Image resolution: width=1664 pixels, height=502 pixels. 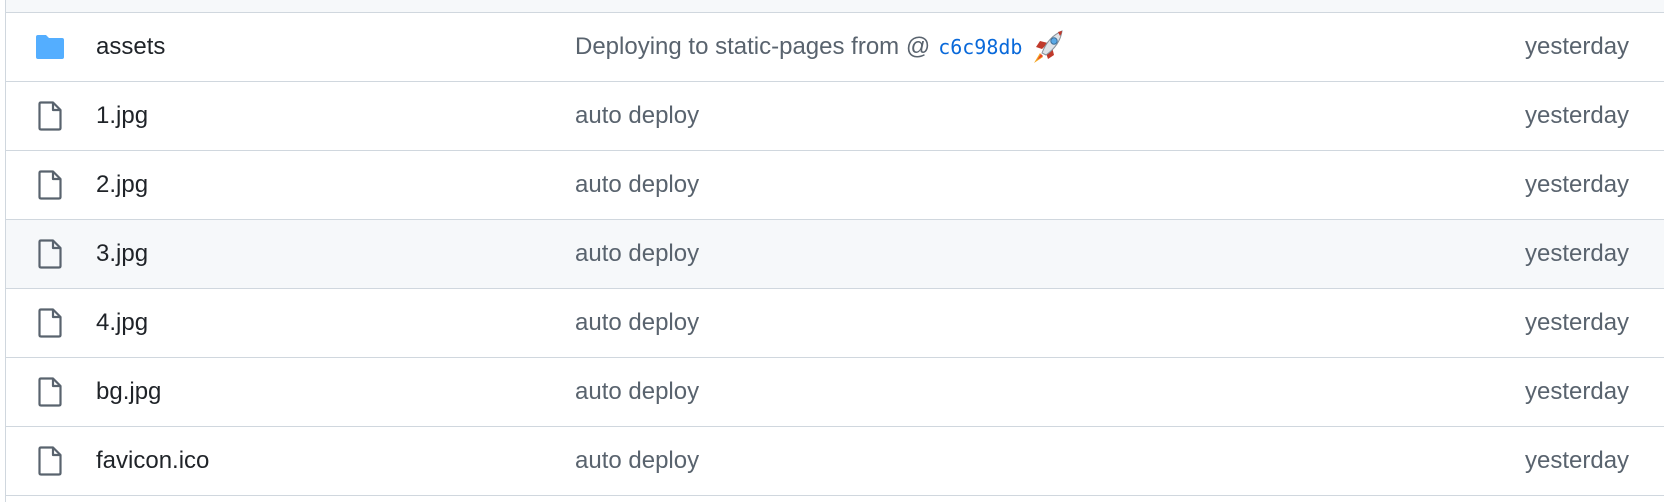 I want to click on file-name: 3.jpg, so click(x=122, y=254).